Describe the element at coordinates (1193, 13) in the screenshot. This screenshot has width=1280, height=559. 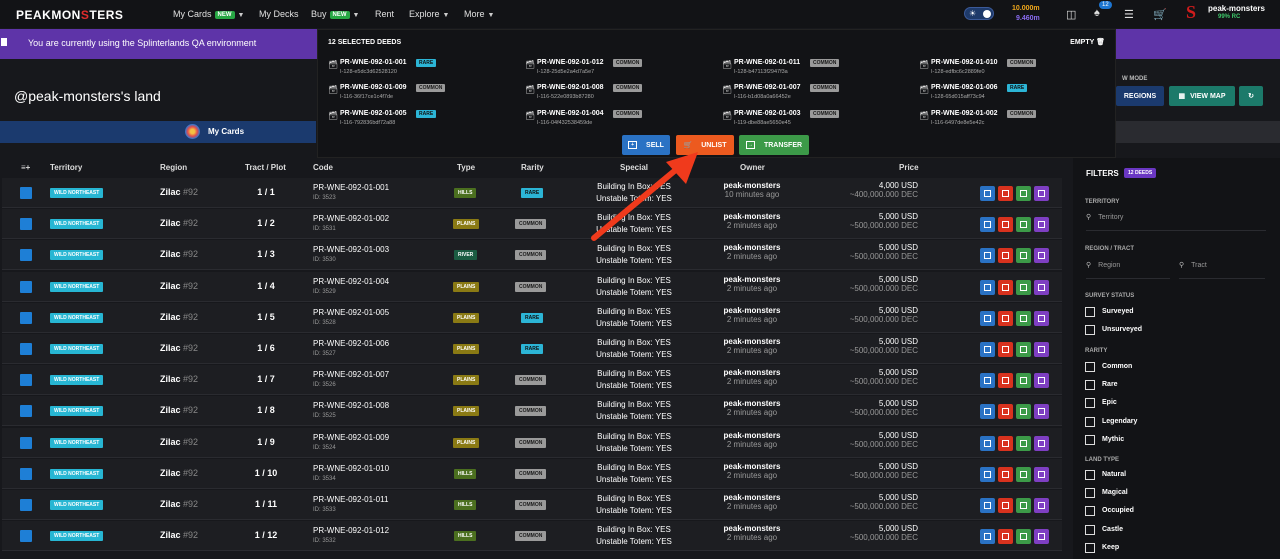
I see `avatar: S` at that location.